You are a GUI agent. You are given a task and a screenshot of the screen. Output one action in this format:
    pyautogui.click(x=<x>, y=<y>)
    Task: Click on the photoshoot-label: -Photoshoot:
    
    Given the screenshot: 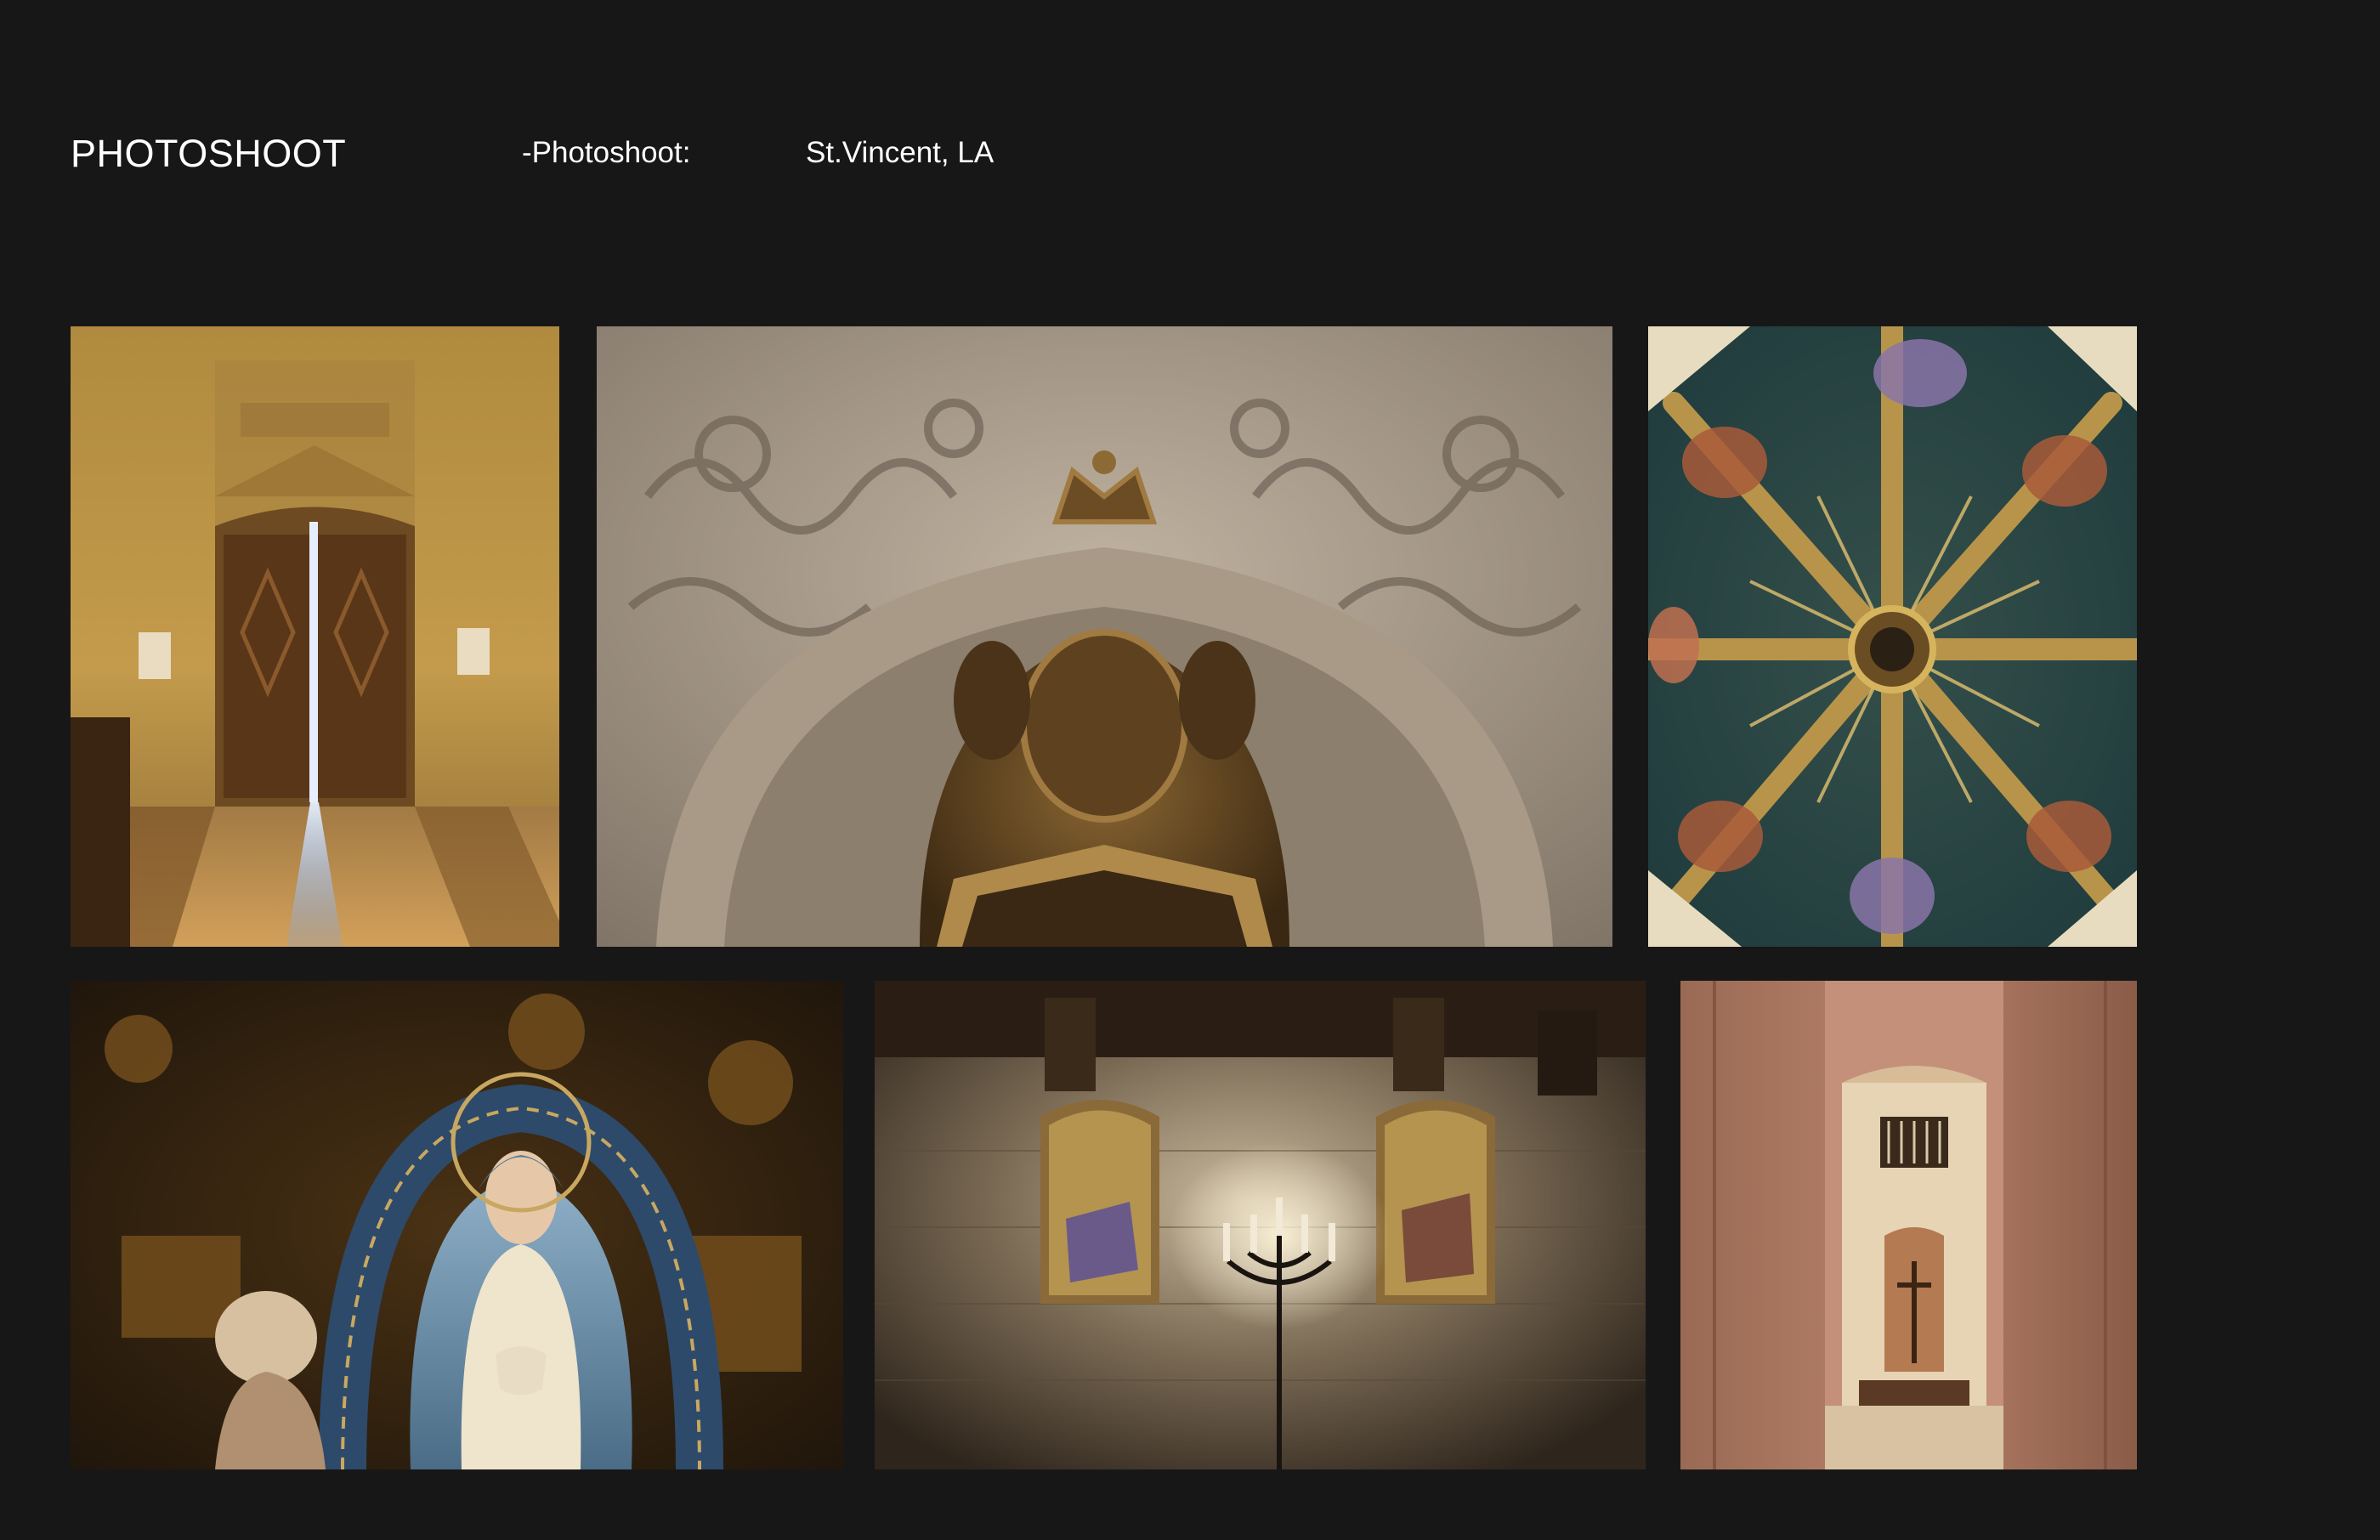 What is the action you would take?
    pyautogui.click(x=606, y=153)
    